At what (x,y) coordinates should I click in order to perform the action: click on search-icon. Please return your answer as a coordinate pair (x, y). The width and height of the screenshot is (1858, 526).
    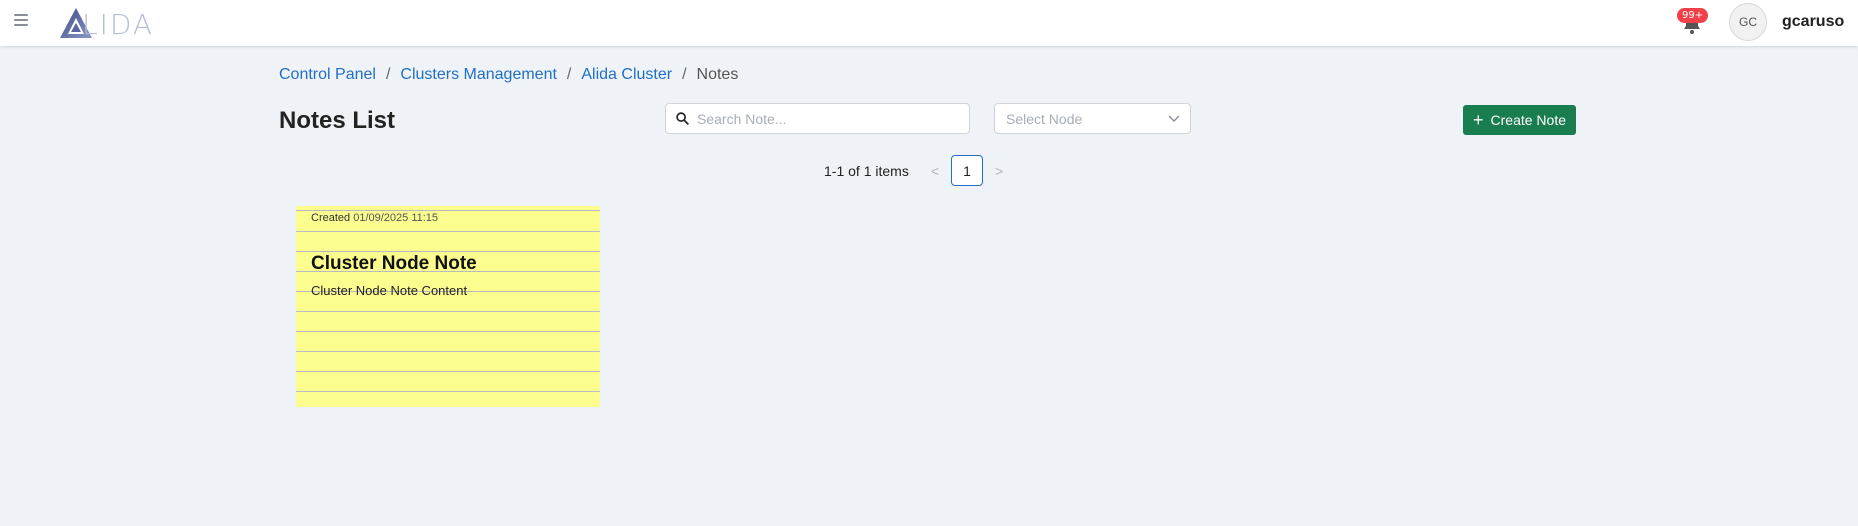
    Looking at the image, I should click on (682, 118).